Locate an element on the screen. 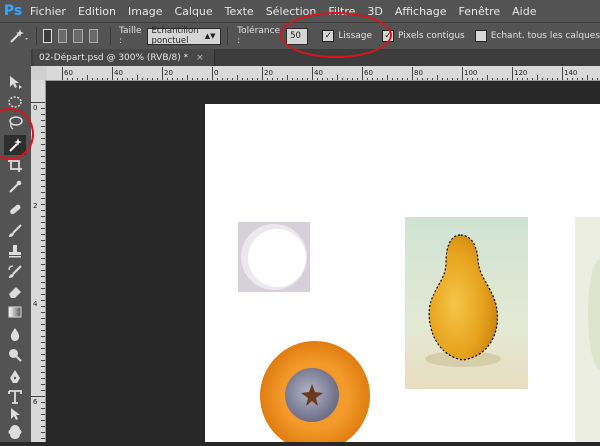  ruler-label: 140 is located at coordinates (570, 73).